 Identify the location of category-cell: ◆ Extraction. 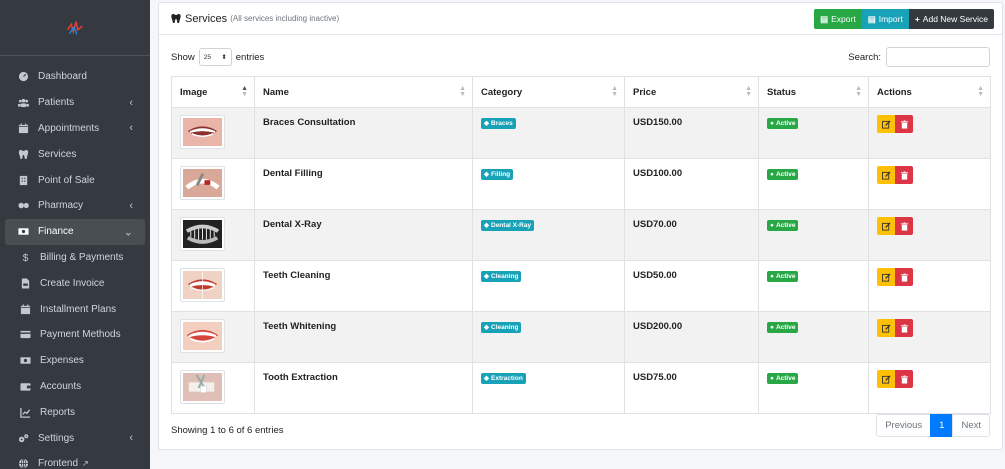
(548, 388).